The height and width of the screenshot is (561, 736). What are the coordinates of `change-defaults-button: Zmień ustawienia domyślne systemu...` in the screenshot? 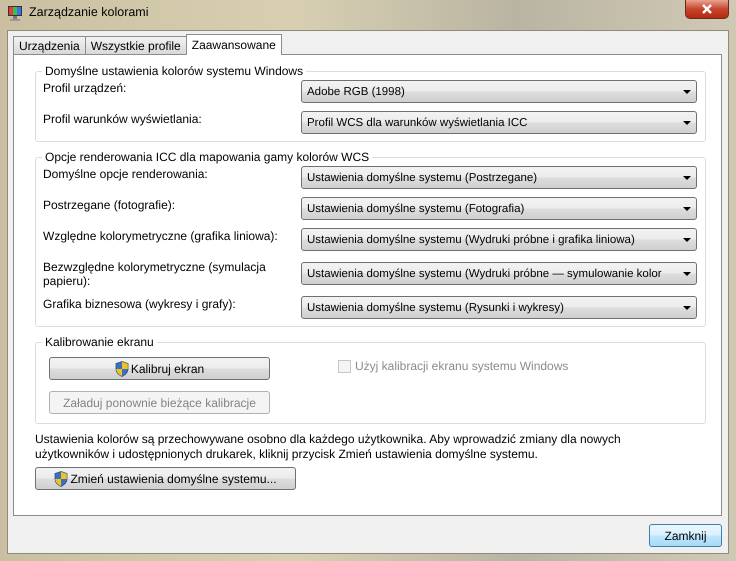 It's located at (165, 478).